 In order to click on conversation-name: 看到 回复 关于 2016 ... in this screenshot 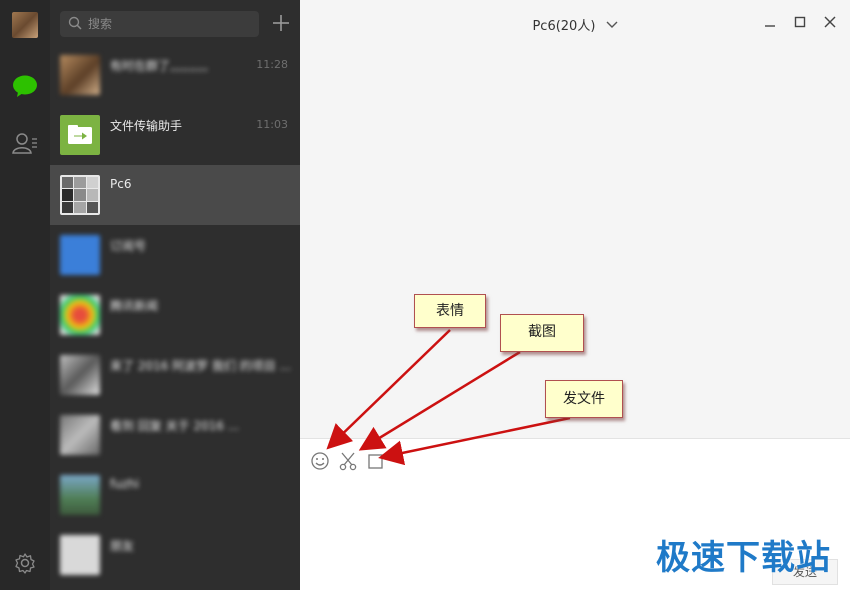, I will do `click(175, 426)`.